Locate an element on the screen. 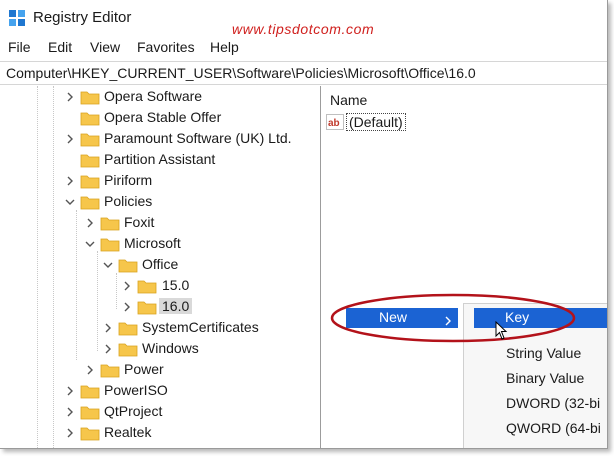 This screenshot has height=456, width=614. context-menu-new: New is located at coordinates (402, 318).